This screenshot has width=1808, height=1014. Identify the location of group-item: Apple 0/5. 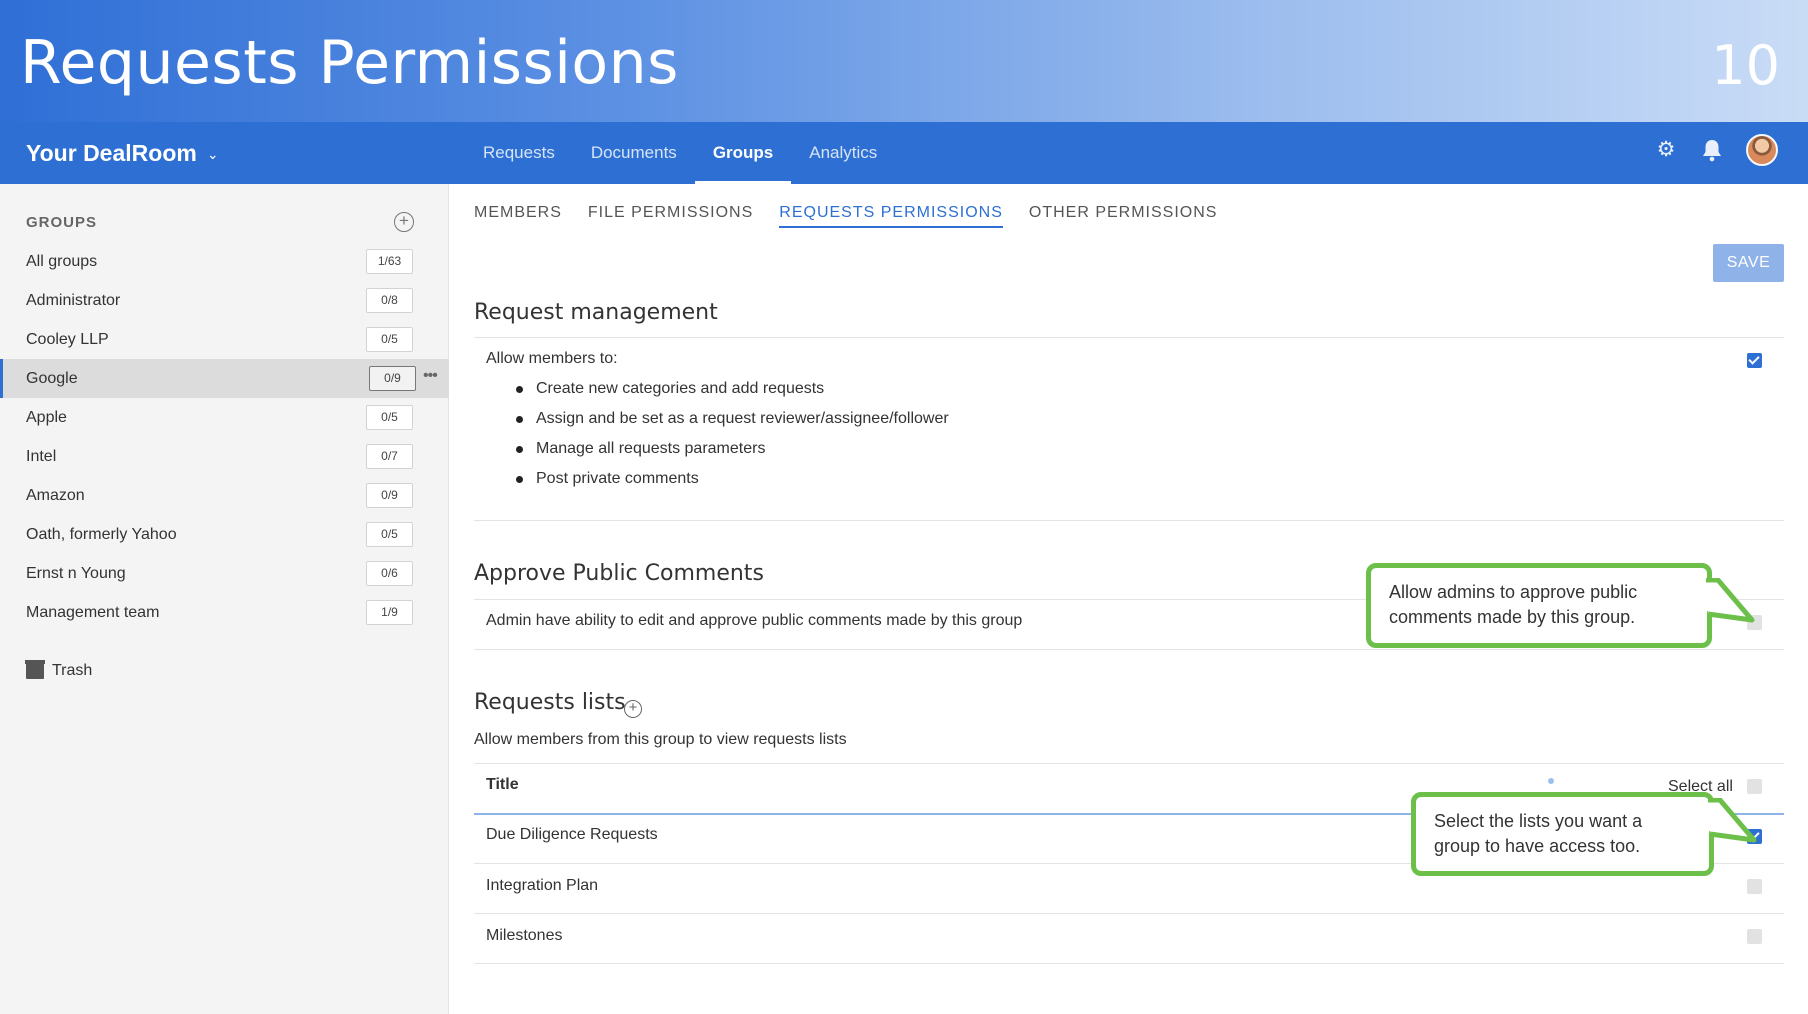
(224, 417).